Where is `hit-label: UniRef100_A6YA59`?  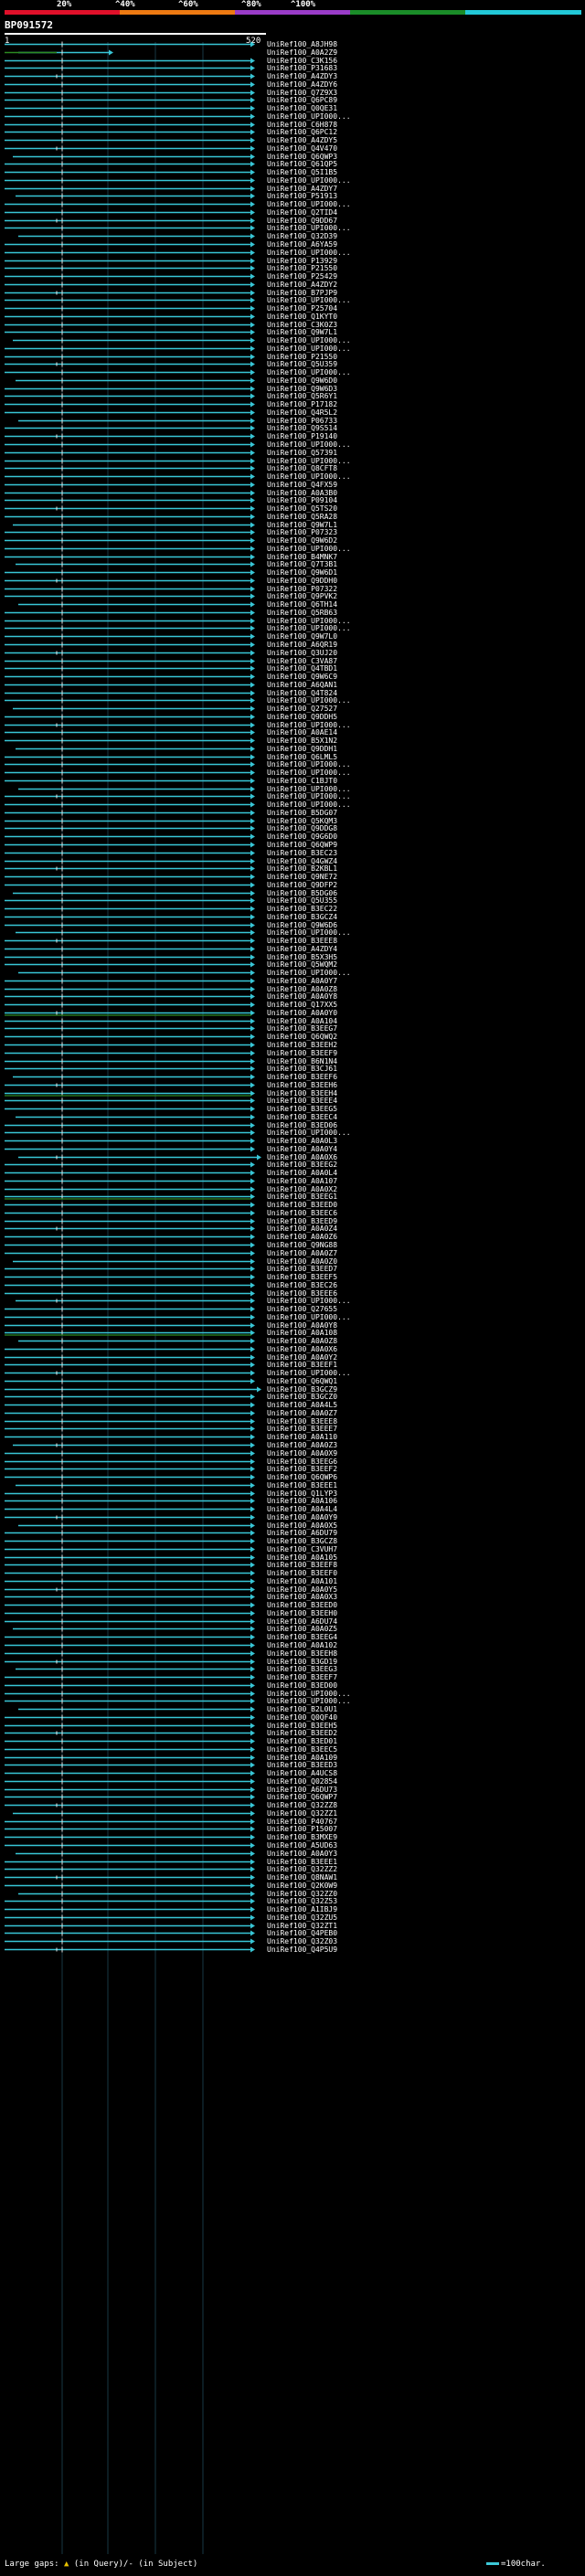
hit-label: UniRef100_A6YA59 is located at coordinates (302, 244).